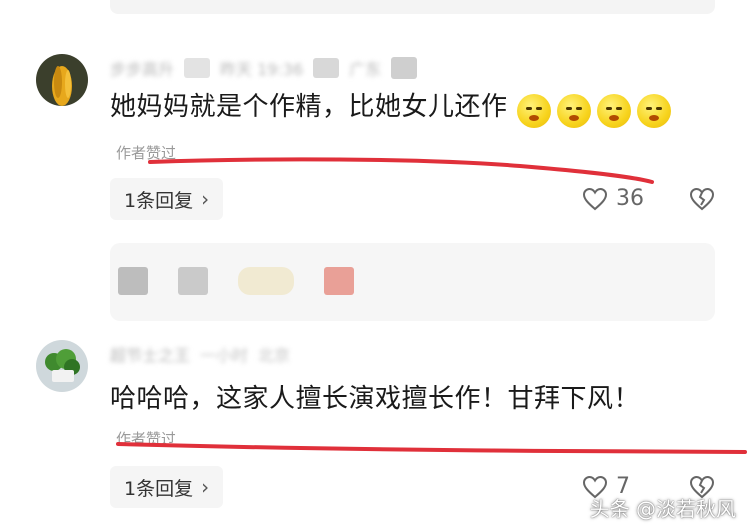 This screenshot has width=750, height=530. I want to click on broken-heart-icon, so click(702, 199).